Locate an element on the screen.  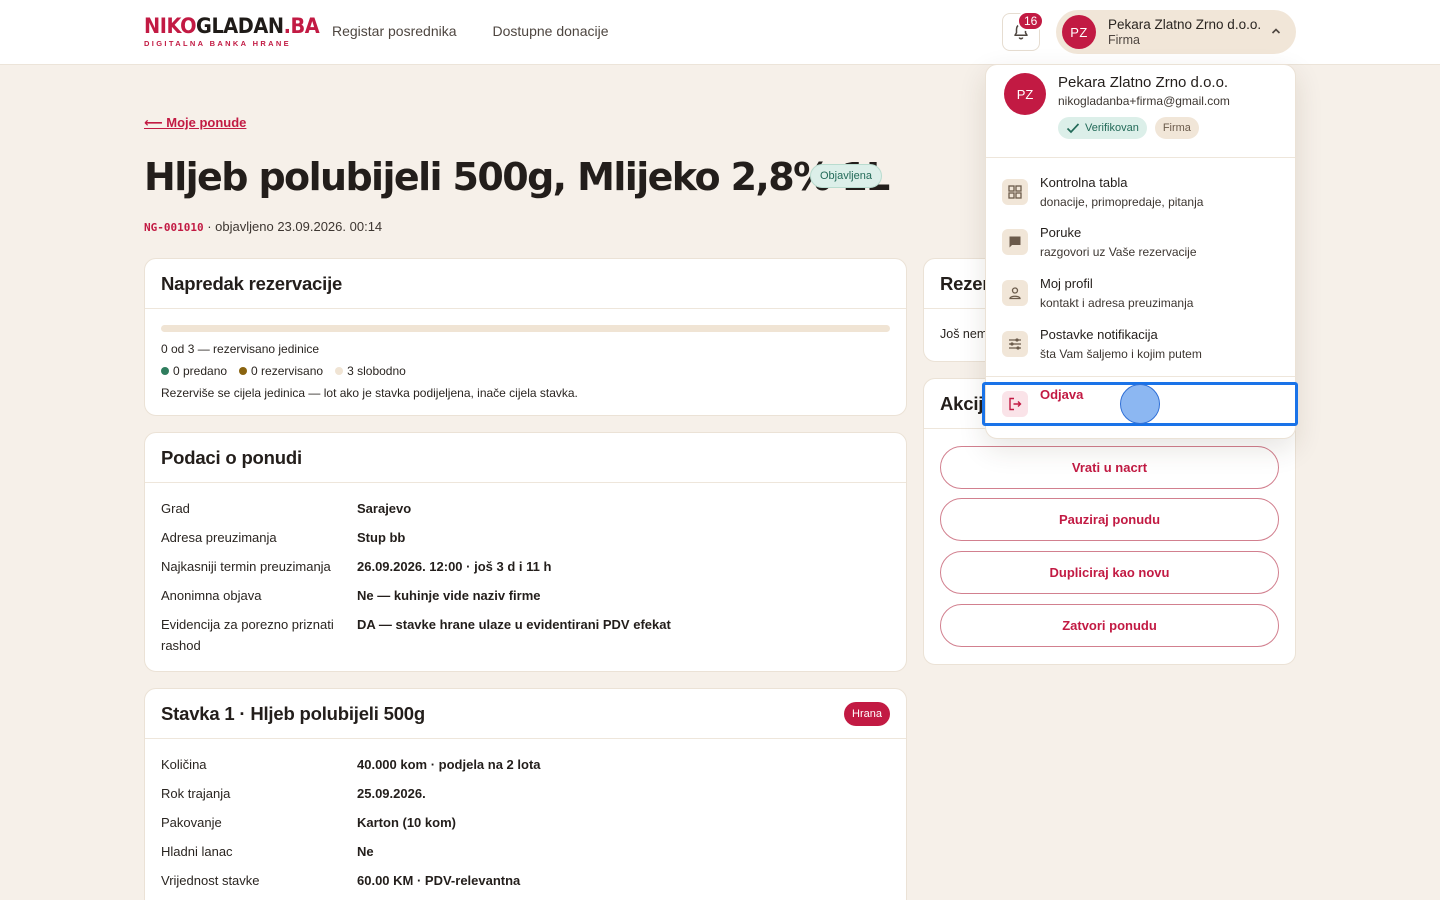
menu-divider is located at coordinates (1140, 376).